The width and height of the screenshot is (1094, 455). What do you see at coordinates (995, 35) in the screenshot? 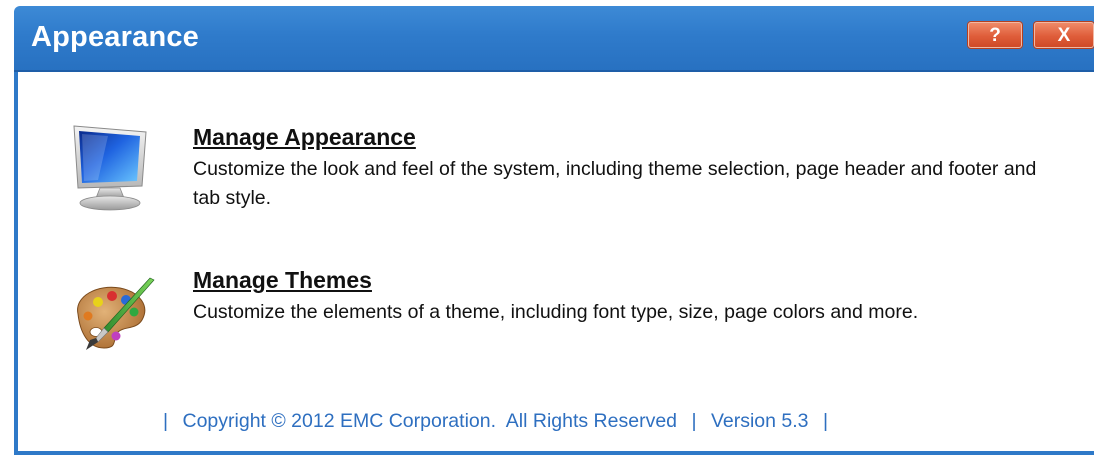
I see `help-button: ?` at bounding box center [995, 35].